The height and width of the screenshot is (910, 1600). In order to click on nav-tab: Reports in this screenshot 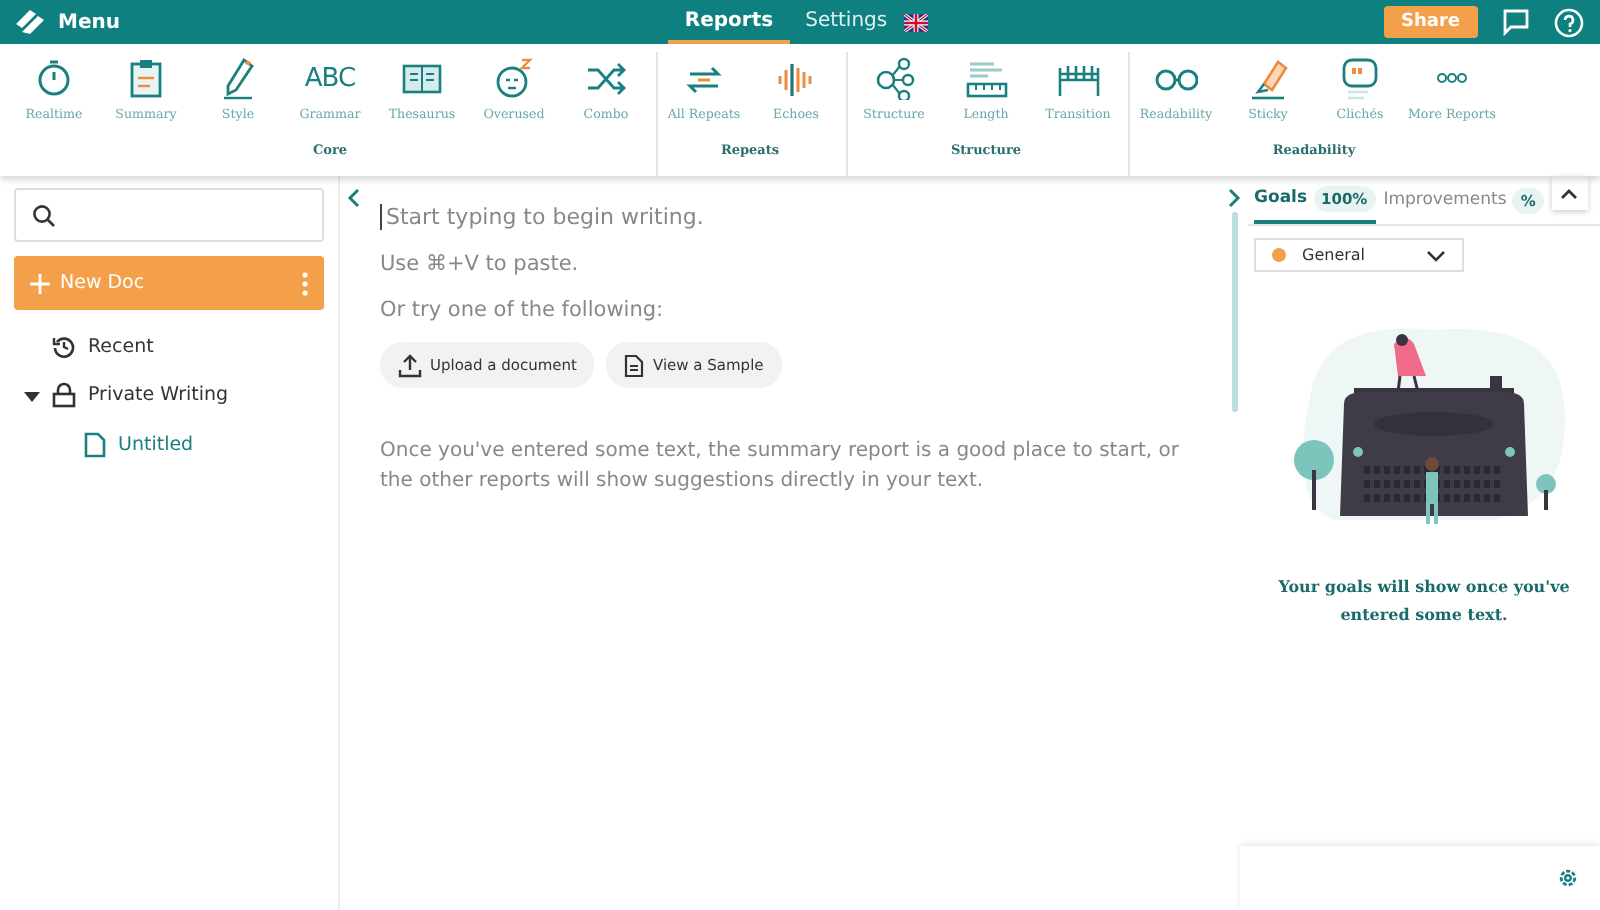, I will do `click(729, 22)`.